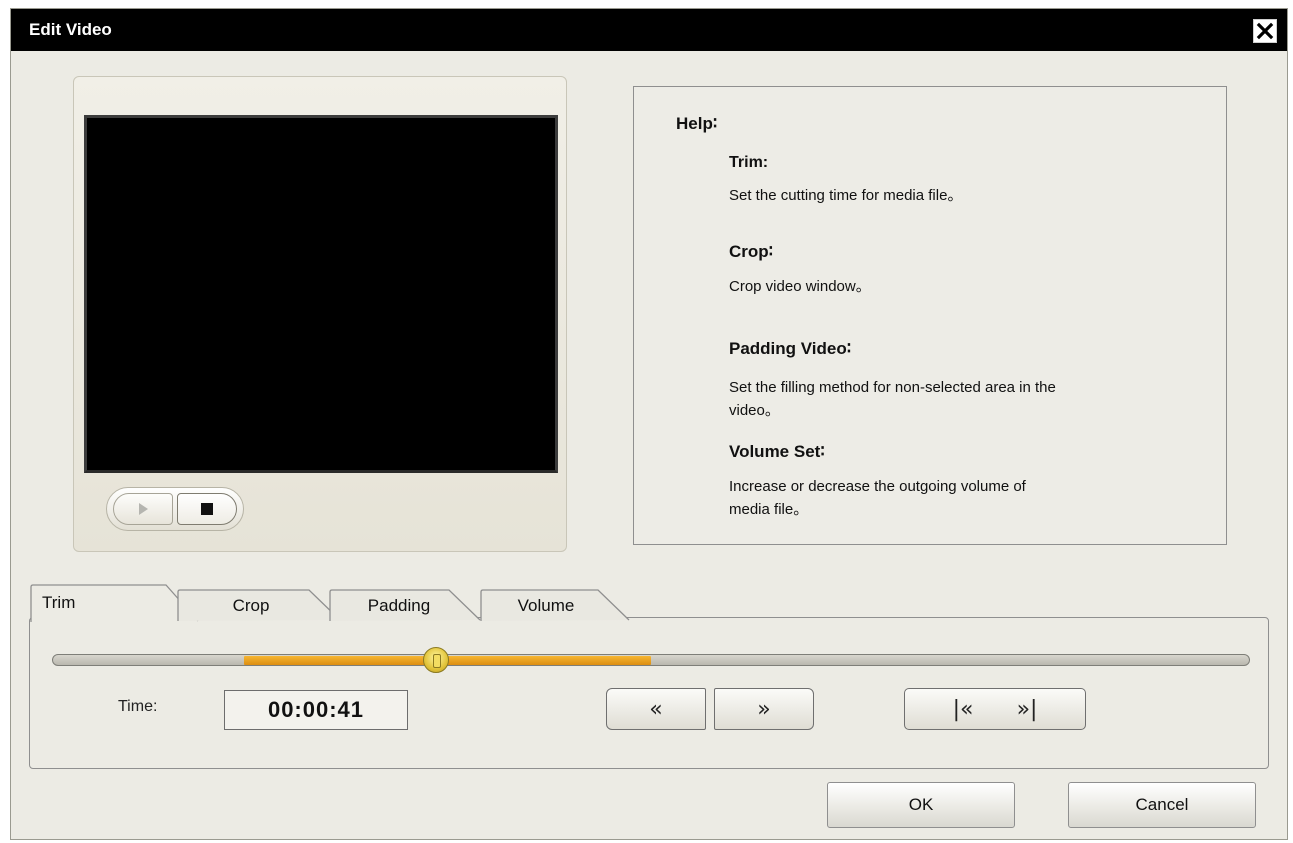  Describe the element at coordinates (1162, 805) in the screenshot. I see `cancel-button: Cancel` at that location.